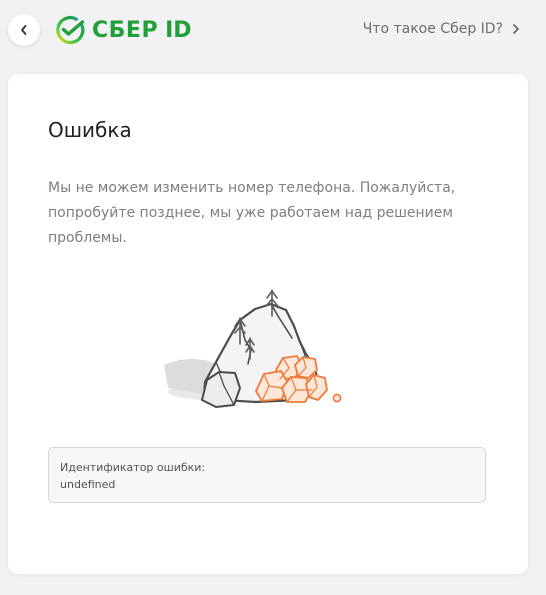  Describe the element at coordinates (273, 30) in the screenshot. I see `header: СБЕР ID Что такое Сбер ID?` at that location.